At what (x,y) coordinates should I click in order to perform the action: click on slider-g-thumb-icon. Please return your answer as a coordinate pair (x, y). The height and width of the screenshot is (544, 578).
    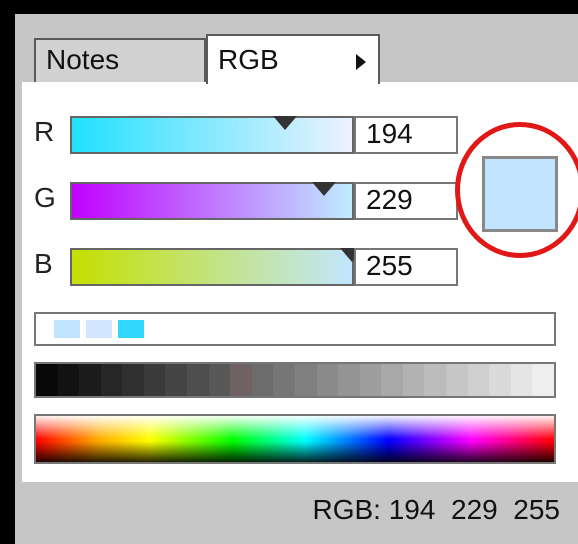
    Looking at the image, I should click on (324, 189).